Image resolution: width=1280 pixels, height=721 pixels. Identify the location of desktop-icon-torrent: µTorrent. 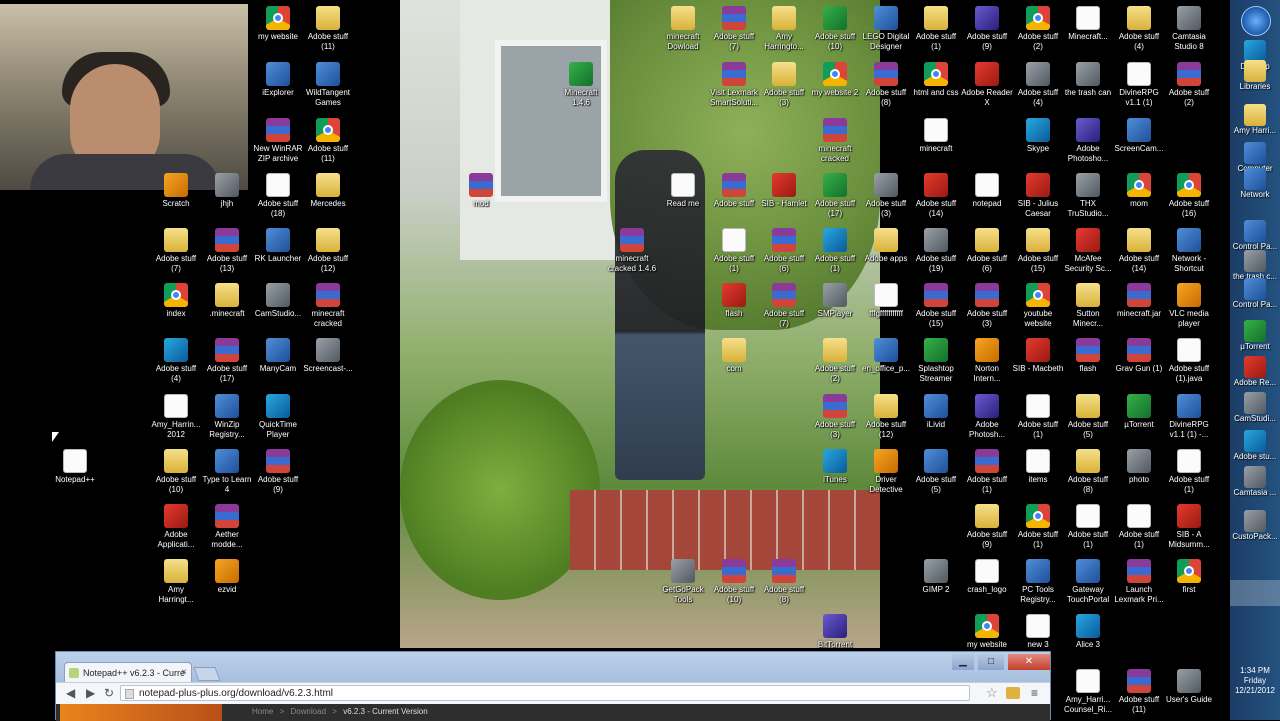
(1139, 412).